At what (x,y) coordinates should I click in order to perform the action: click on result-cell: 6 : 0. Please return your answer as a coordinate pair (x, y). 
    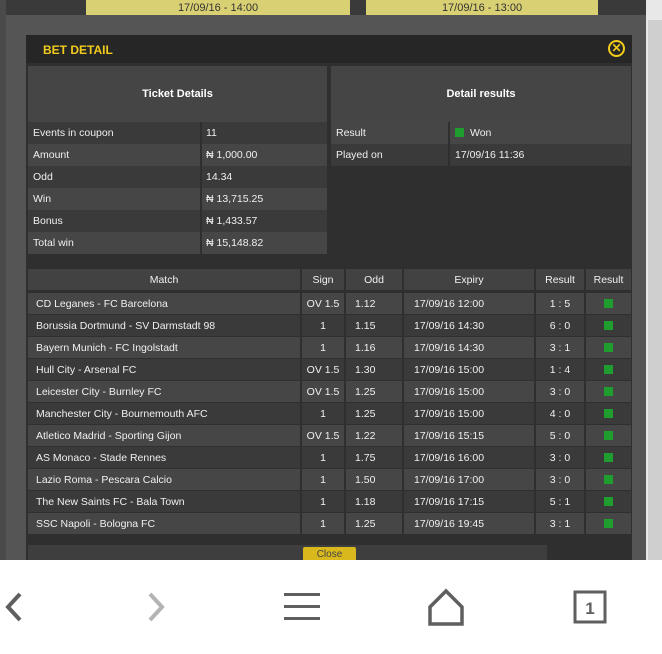
    Looking at the image, I should click on (560, 325).